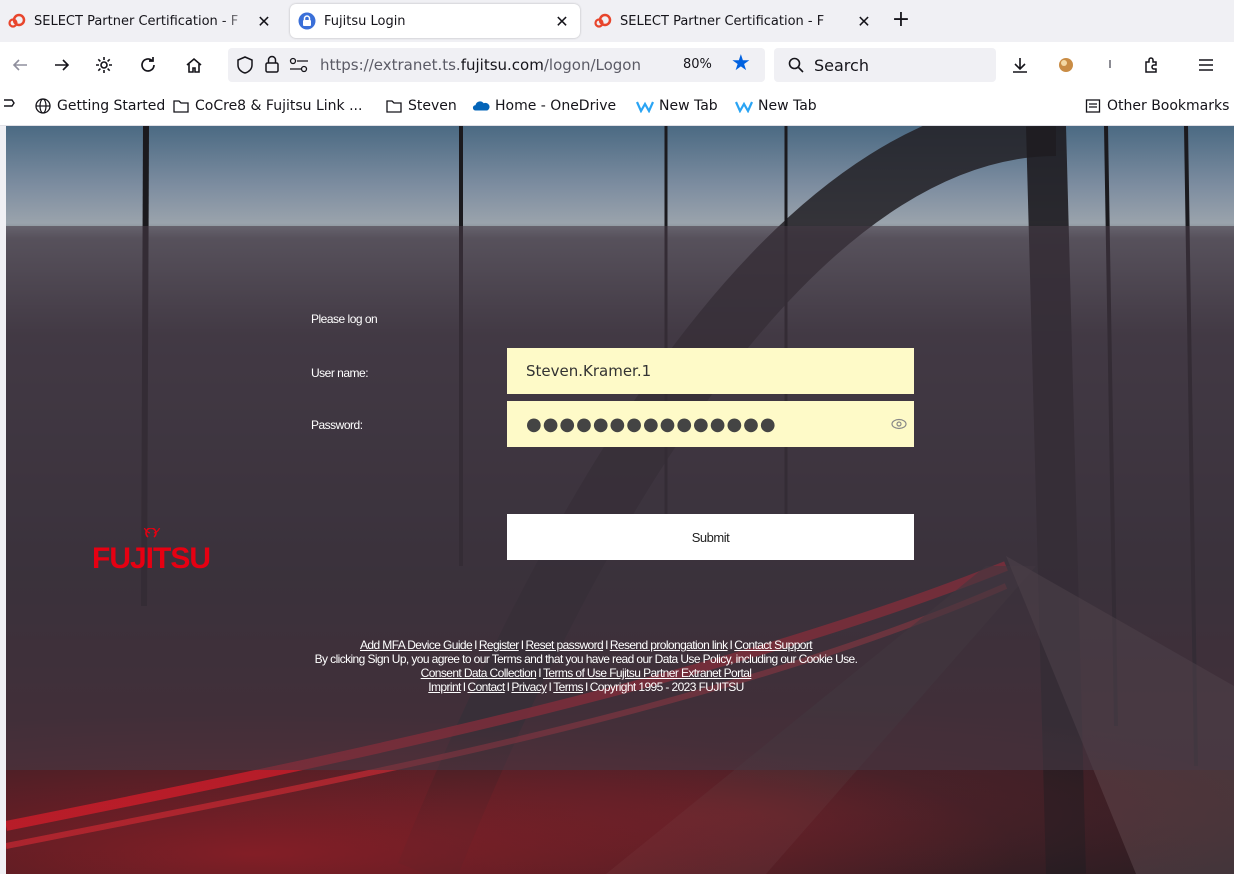 This screenshot has width=1234, height=874. What do you see at coordinates (589, 371) in the screenshot?
I see `username-value: Steven.Kramer.1` at bounding box center [589, 371].